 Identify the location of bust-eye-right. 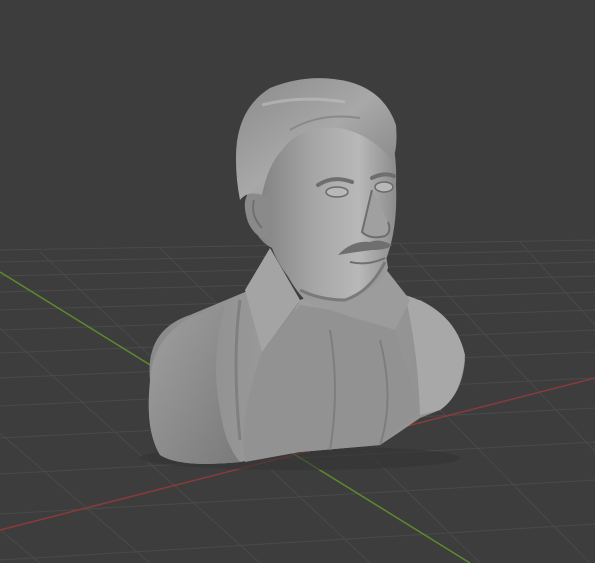
(384, 187).